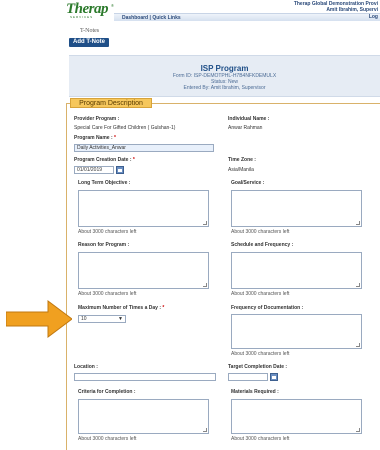 This screenshot has height=450, width=380. I want to click on goal-service-label: Goal/Service :, so click(248, 183).